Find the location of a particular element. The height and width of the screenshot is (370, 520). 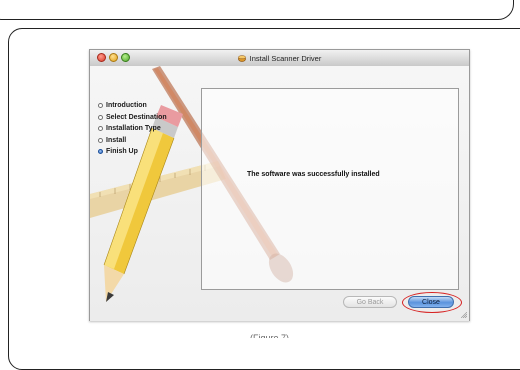

step-label: Install is located at coordinates (116, 140).